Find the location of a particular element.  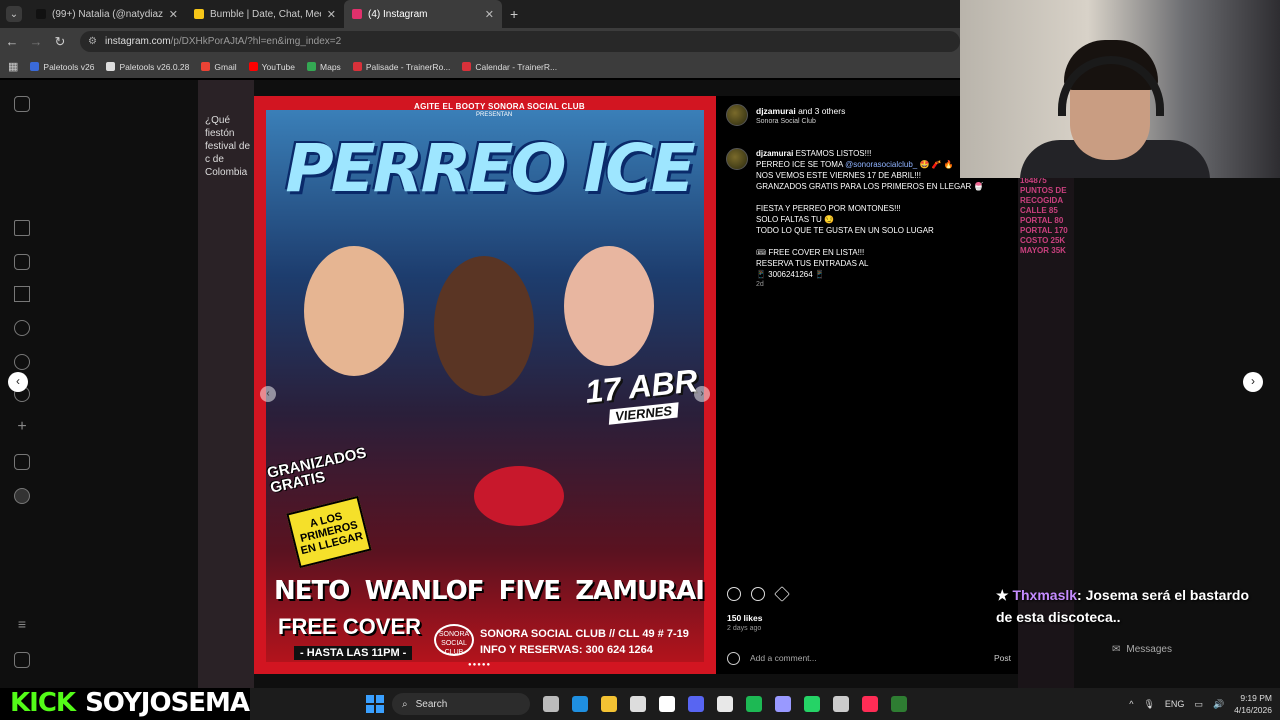

messages-dock: ✉ Messages is located at coordinates (1142, 649).